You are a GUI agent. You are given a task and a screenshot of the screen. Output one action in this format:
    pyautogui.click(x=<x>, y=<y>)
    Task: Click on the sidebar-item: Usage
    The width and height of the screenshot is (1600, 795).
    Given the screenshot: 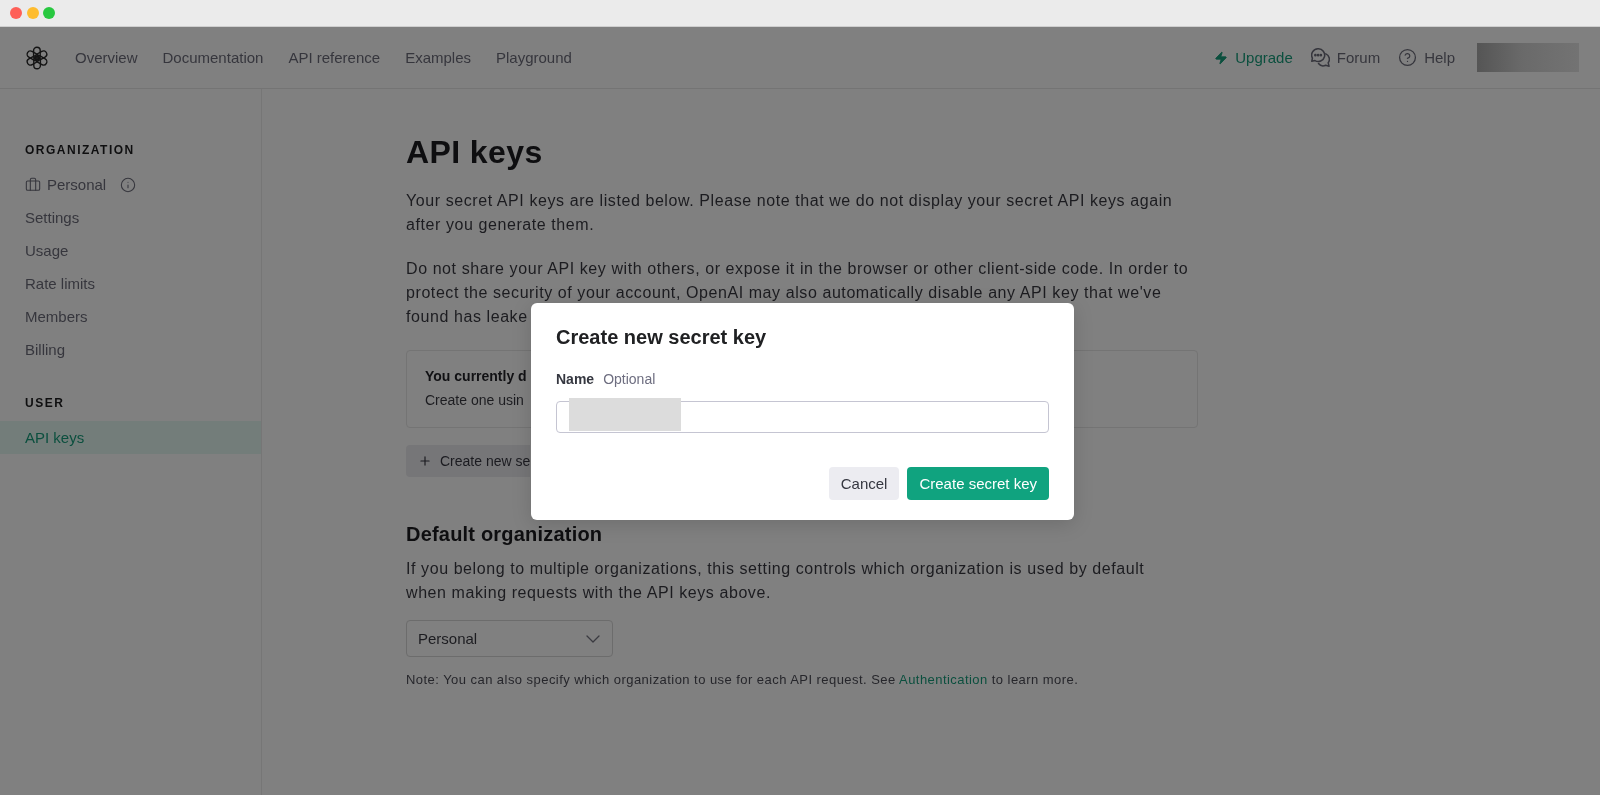 What is the action you would take?
    pyautogui.click(x=130, y=250)
    